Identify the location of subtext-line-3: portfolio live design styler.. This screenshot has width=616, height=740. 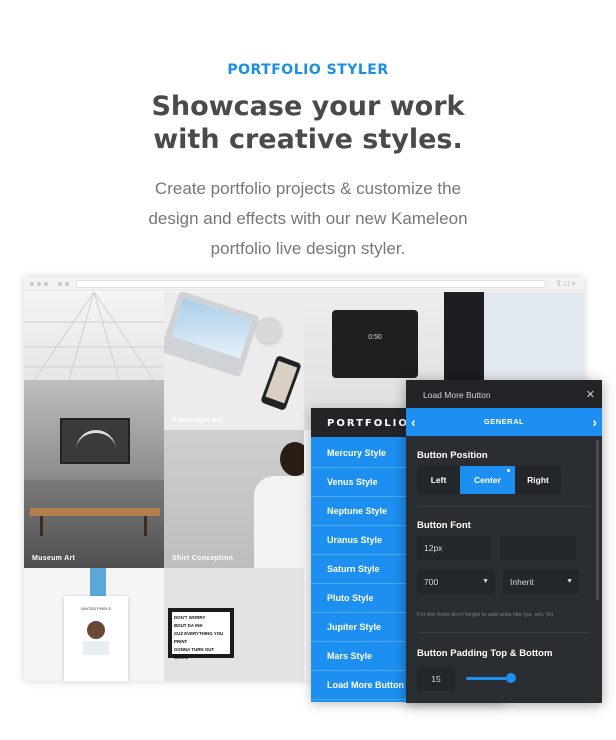
(308, 248).